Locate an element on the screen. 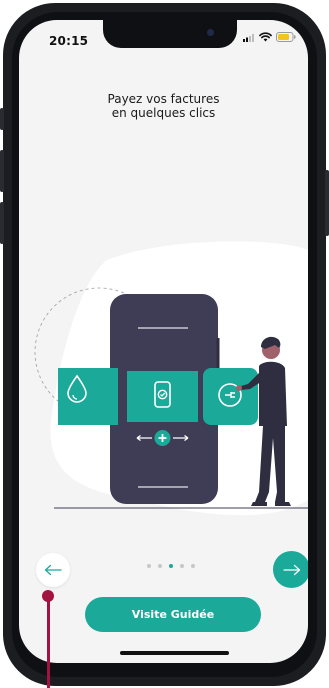 This screenshot has height=688, width=329. previous-button is located at coordinates (53, 570).